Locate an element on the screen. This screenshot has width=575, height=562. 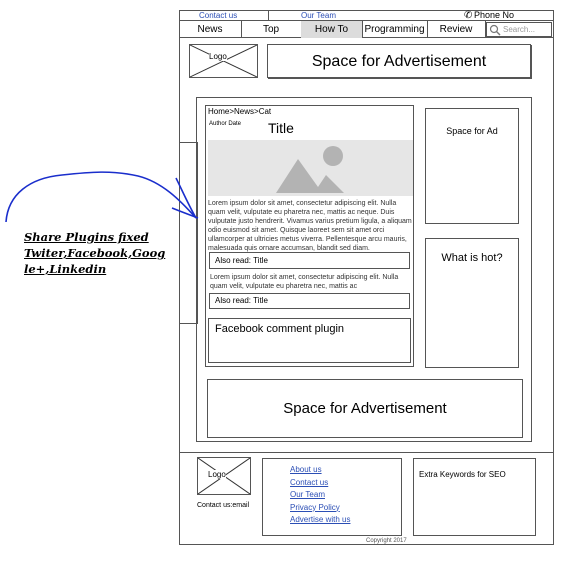
footer-logo: Logo is located at coordinates (224, 476).